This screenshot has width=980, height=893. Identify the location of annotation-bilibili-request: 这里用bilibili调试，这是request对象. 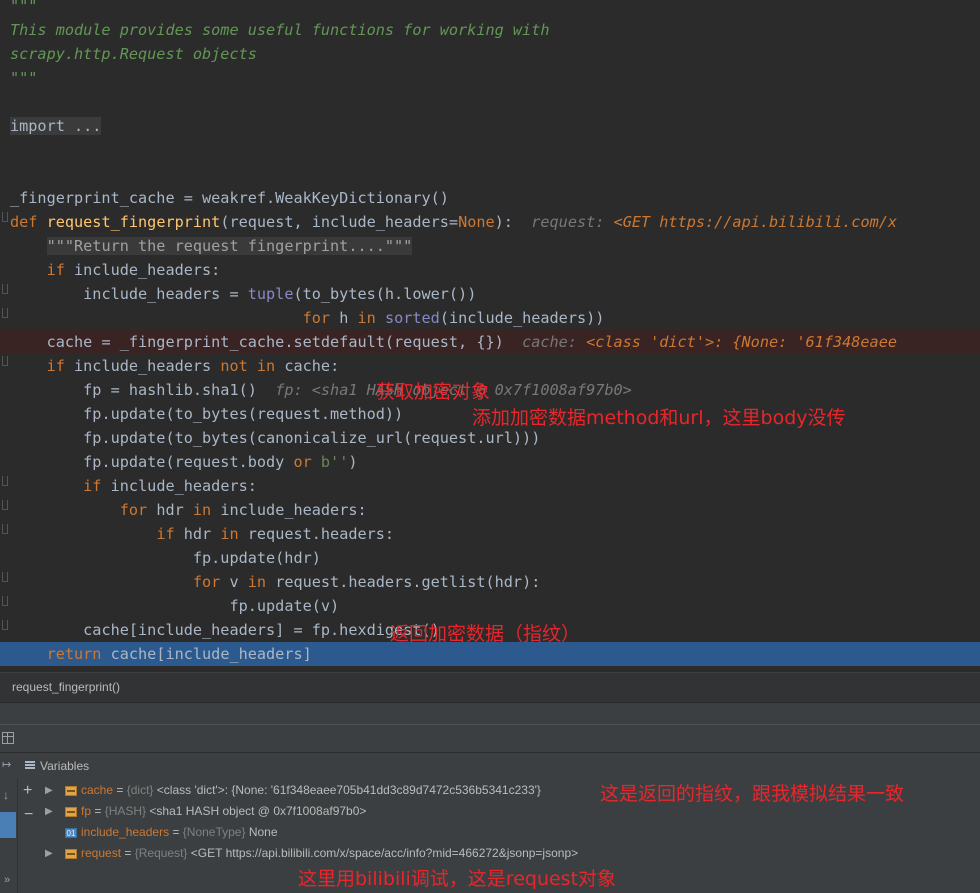
(457, 879).